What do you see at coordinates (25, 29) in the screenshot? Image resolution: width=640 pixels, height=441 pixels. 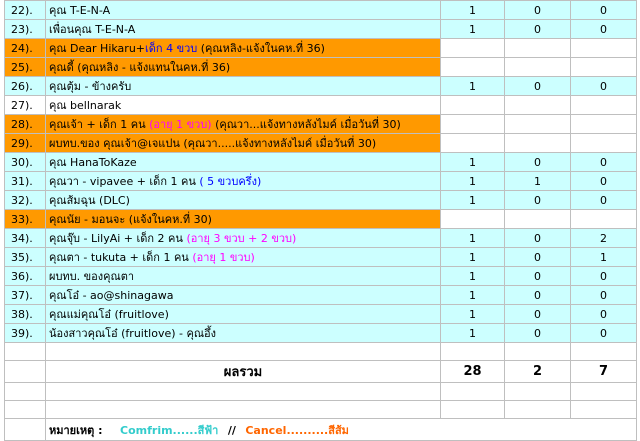 I see `row-index: 23).` at bounding box center [25, 29].